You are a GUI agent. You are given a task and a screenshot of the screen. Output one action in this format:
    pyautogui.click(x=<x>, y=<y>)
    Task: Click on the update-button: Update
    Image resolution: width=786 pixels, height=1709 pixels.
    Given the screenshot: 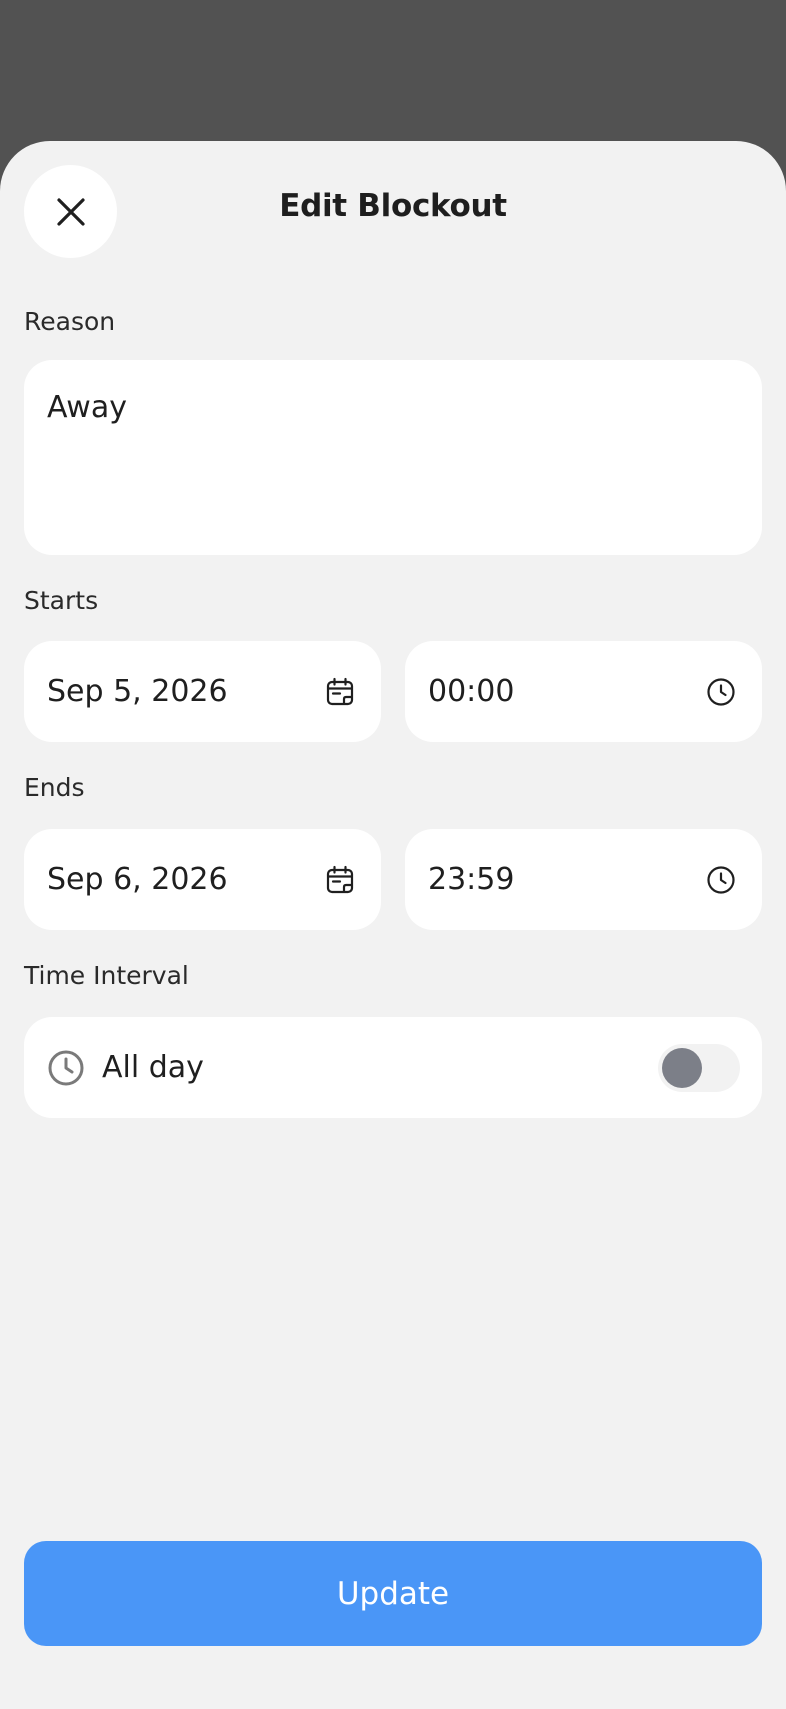 What is the action you would take?
    pyautogui.click(x=393, y=1593)
    